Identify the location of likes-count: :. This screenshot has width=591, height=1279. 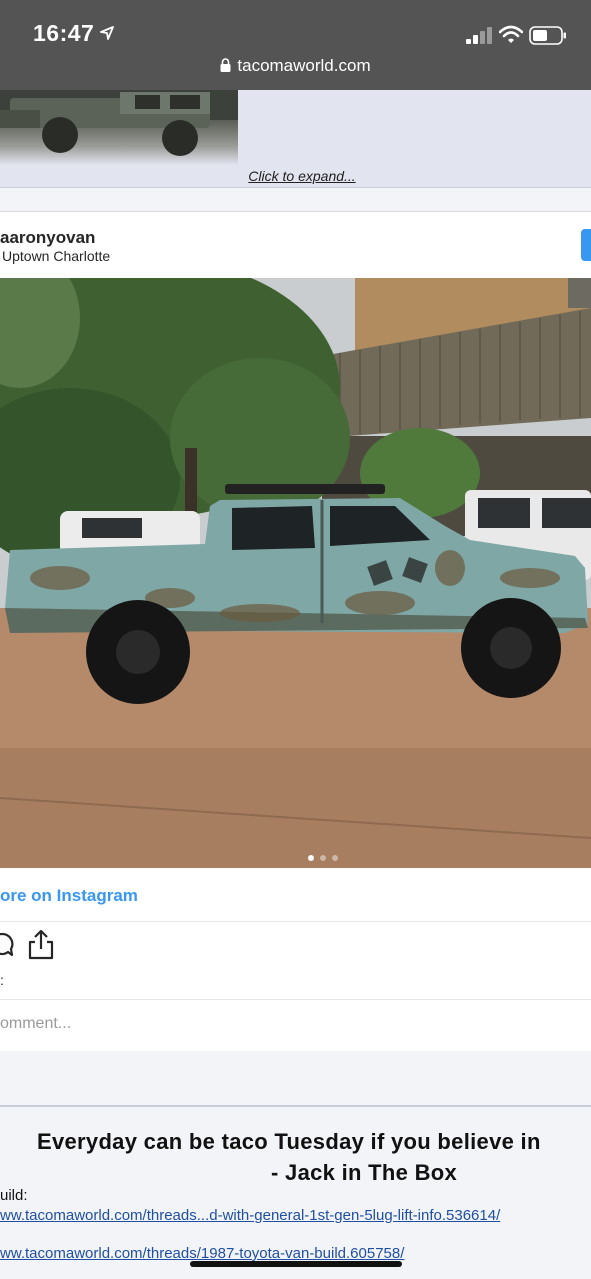
(2, 980).